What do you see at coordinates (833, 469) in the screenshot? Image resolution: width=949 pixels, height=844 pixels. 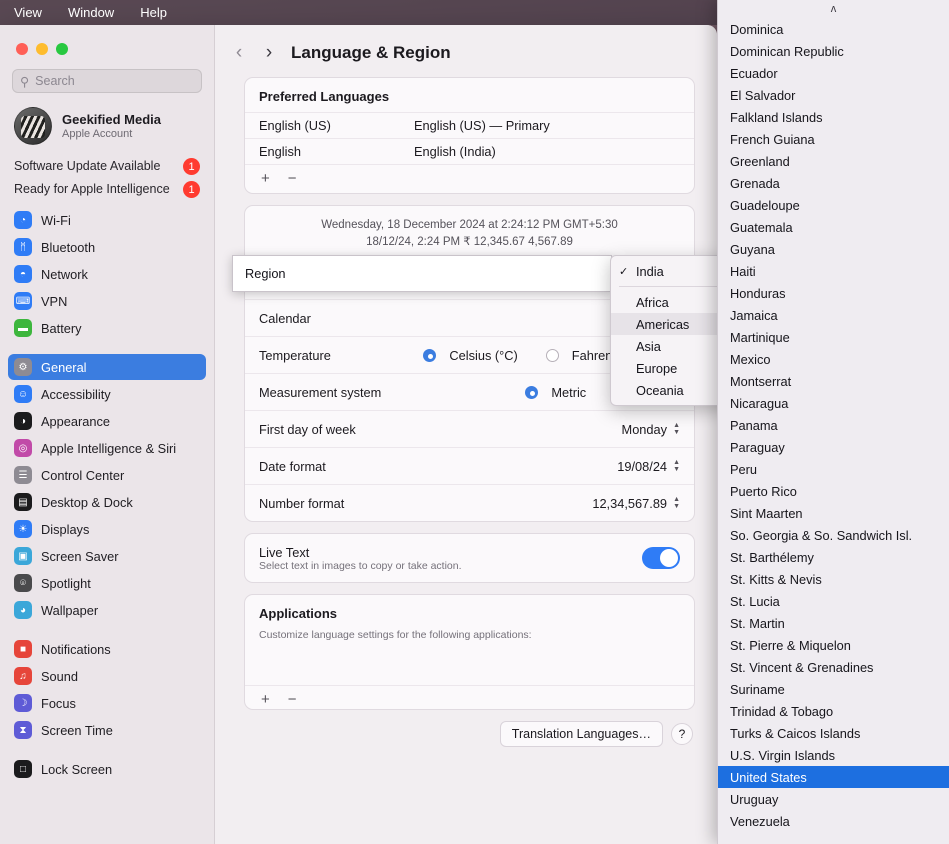 I see `country-list-item: Peru` at bounding box center [833, 469].